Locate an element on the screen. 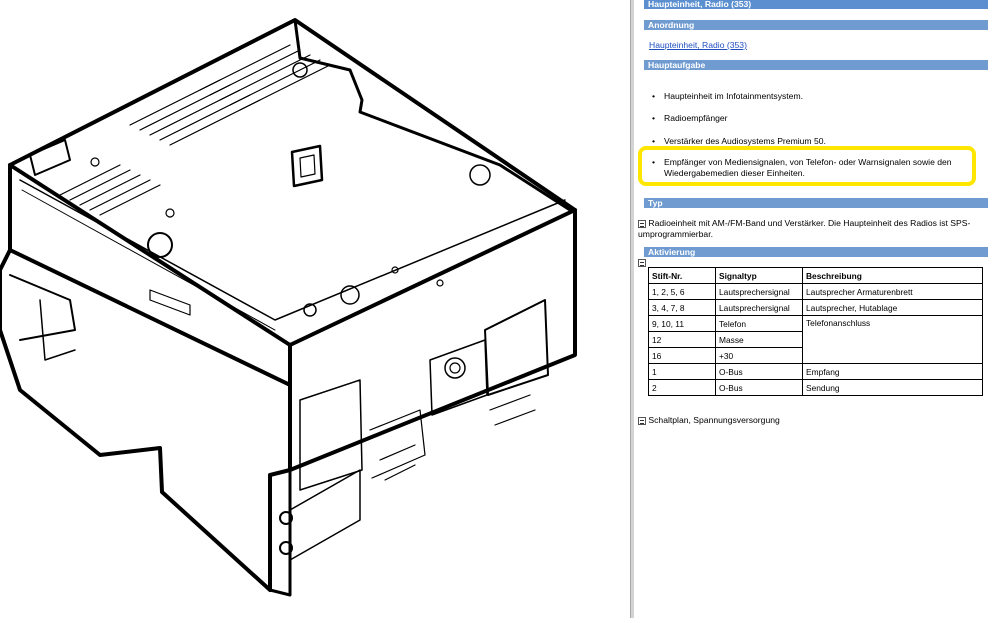 This screenshot has width=1000, height=623. table-cell: 2 is located at coordinates (682, 387).